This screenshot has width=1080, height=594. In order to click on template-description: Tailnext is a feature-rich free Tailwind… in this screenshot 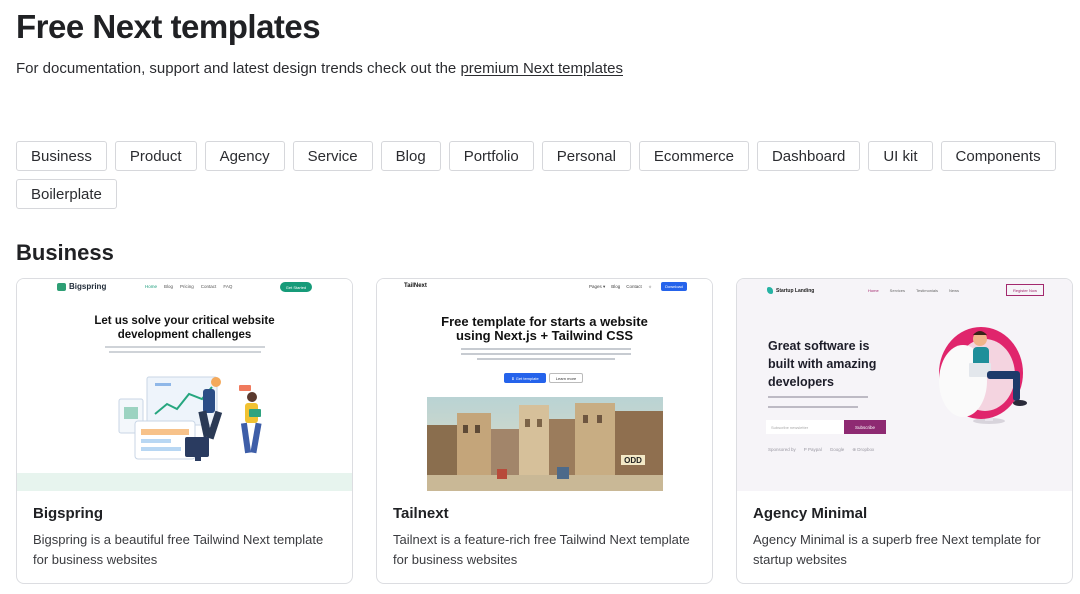, I will do `click(541, 549)`.